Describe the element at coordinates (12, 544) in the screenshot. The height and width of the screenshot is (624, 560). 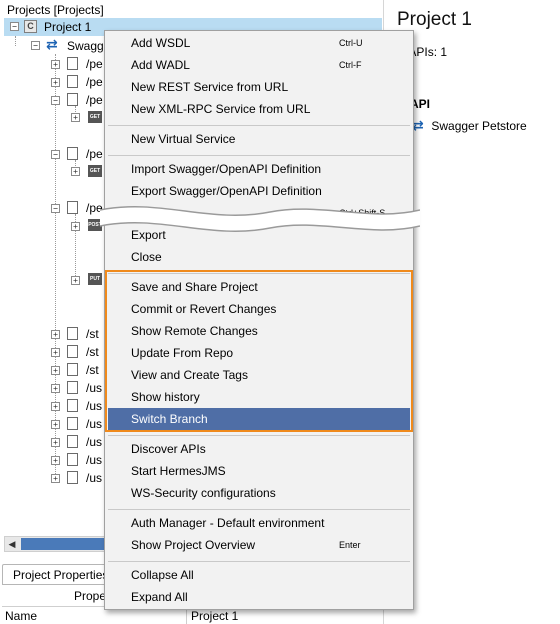
I see `scroll-left-icon: ◀` at that location.